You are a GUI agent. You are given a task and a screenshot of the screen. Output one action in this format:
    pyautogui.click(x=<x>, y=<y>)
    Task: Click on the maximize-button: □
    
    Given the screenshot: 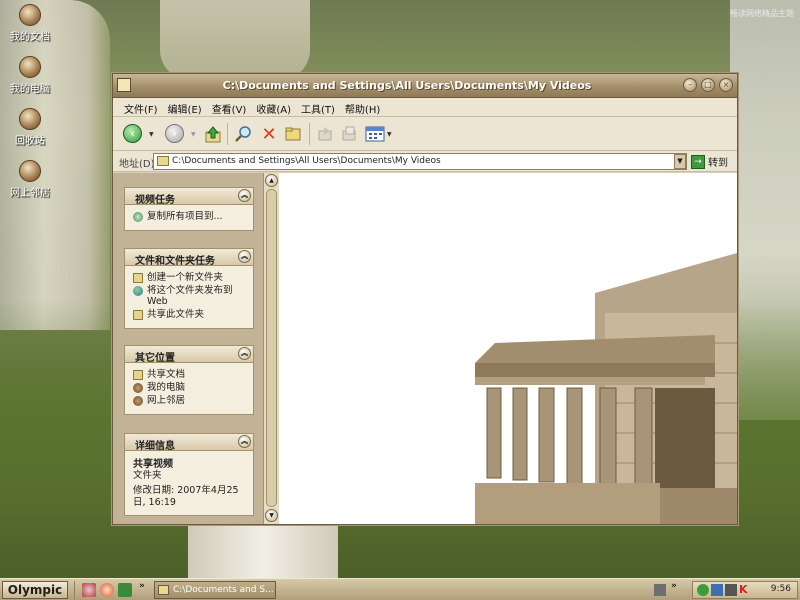 What is the action you would take?
    pyautogui.click(x=708, y=85)
    